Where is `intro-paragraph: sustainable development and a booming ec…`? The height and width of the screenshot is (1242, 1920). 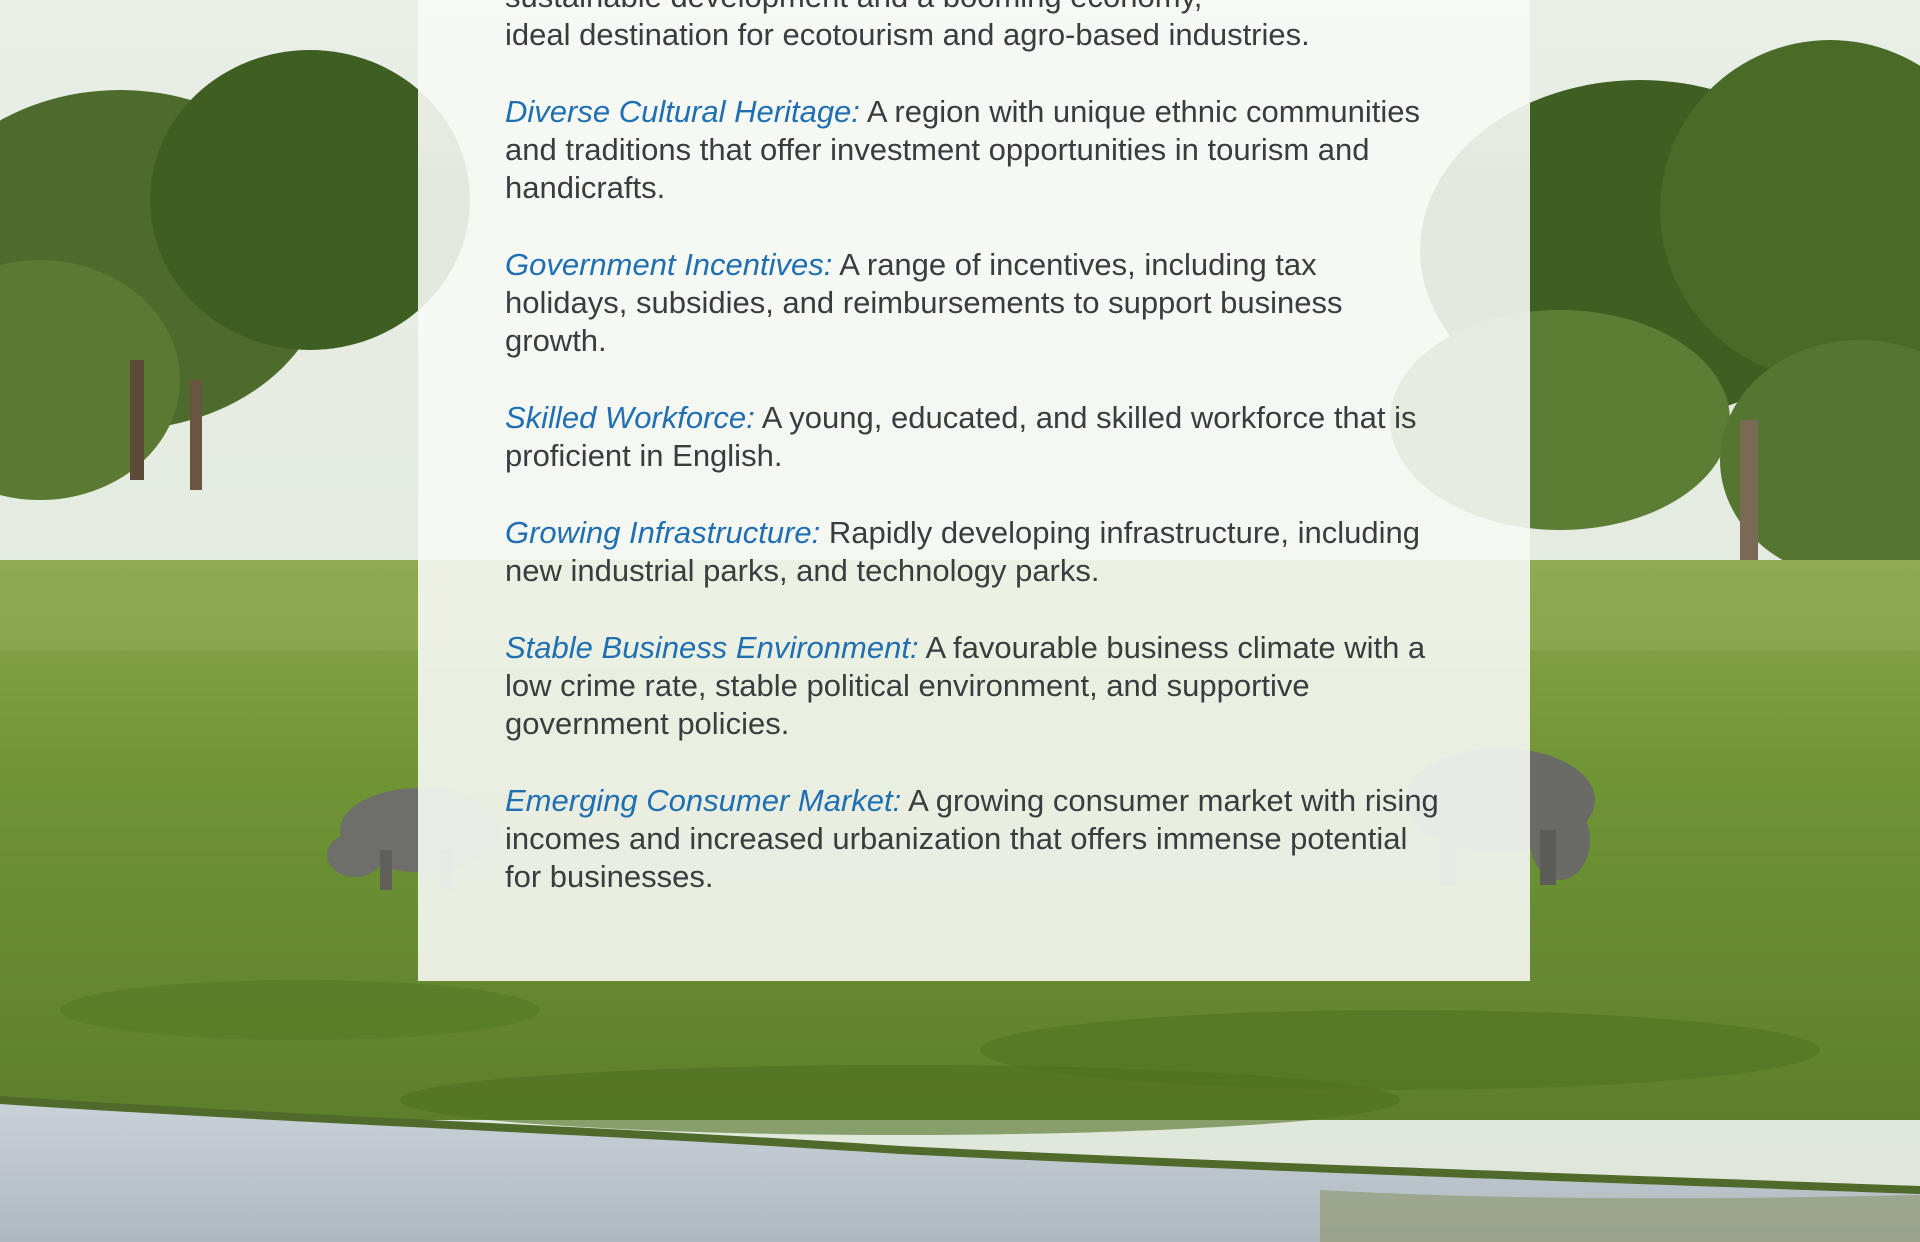 intro-paragraph: sustainable development and a booming ec… is located at coordinates (975, 27).